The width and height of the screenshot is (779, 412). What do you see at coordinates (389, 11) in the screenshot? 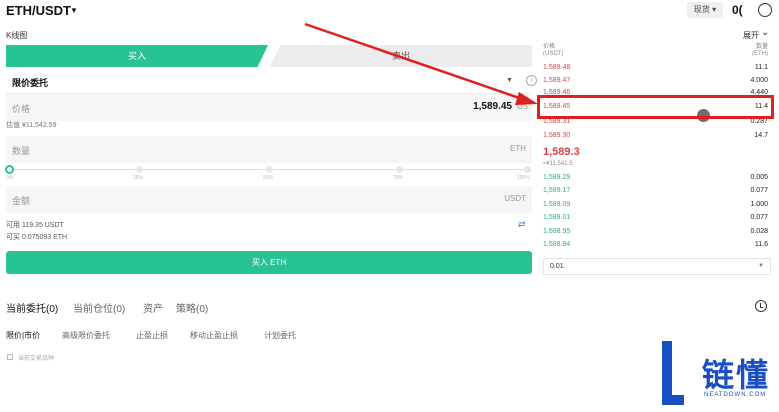
I see `top-bar: ETH/USDT ▼ 现货 ▾ 0(` at bounding box center [389, 11].